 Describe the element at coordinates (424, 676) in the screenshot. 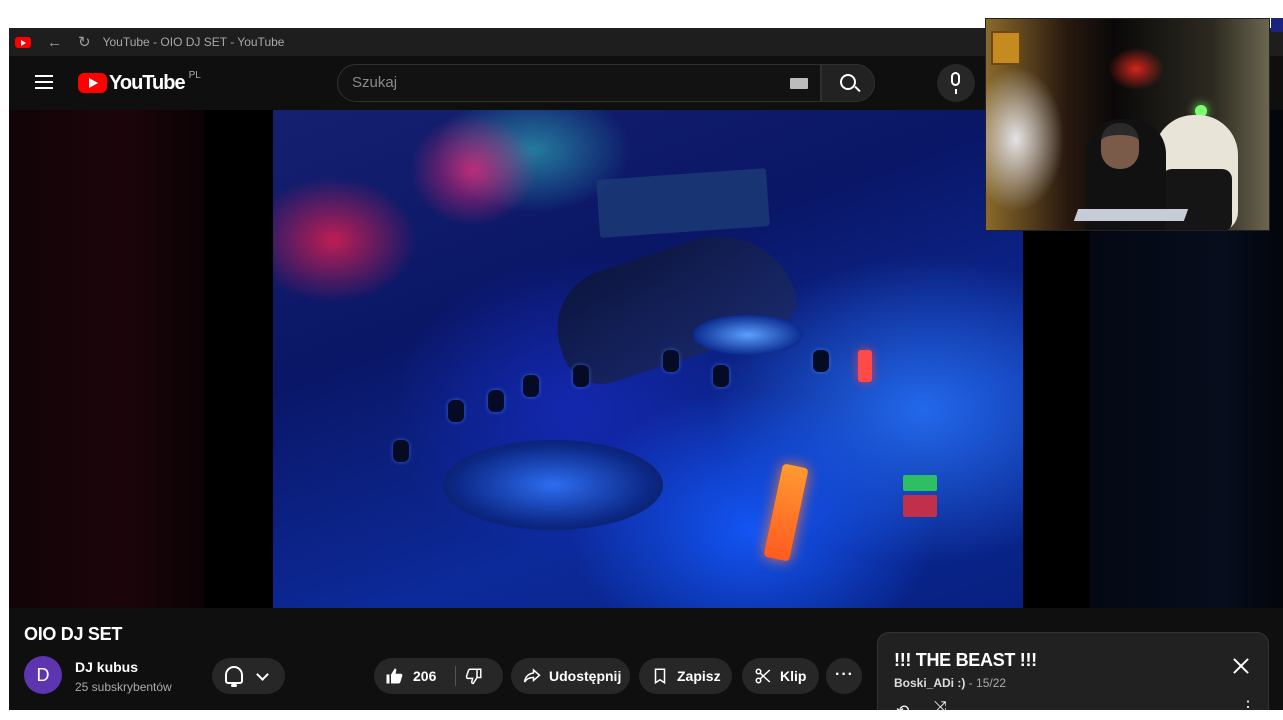

I see `like-count: 206` at that location.